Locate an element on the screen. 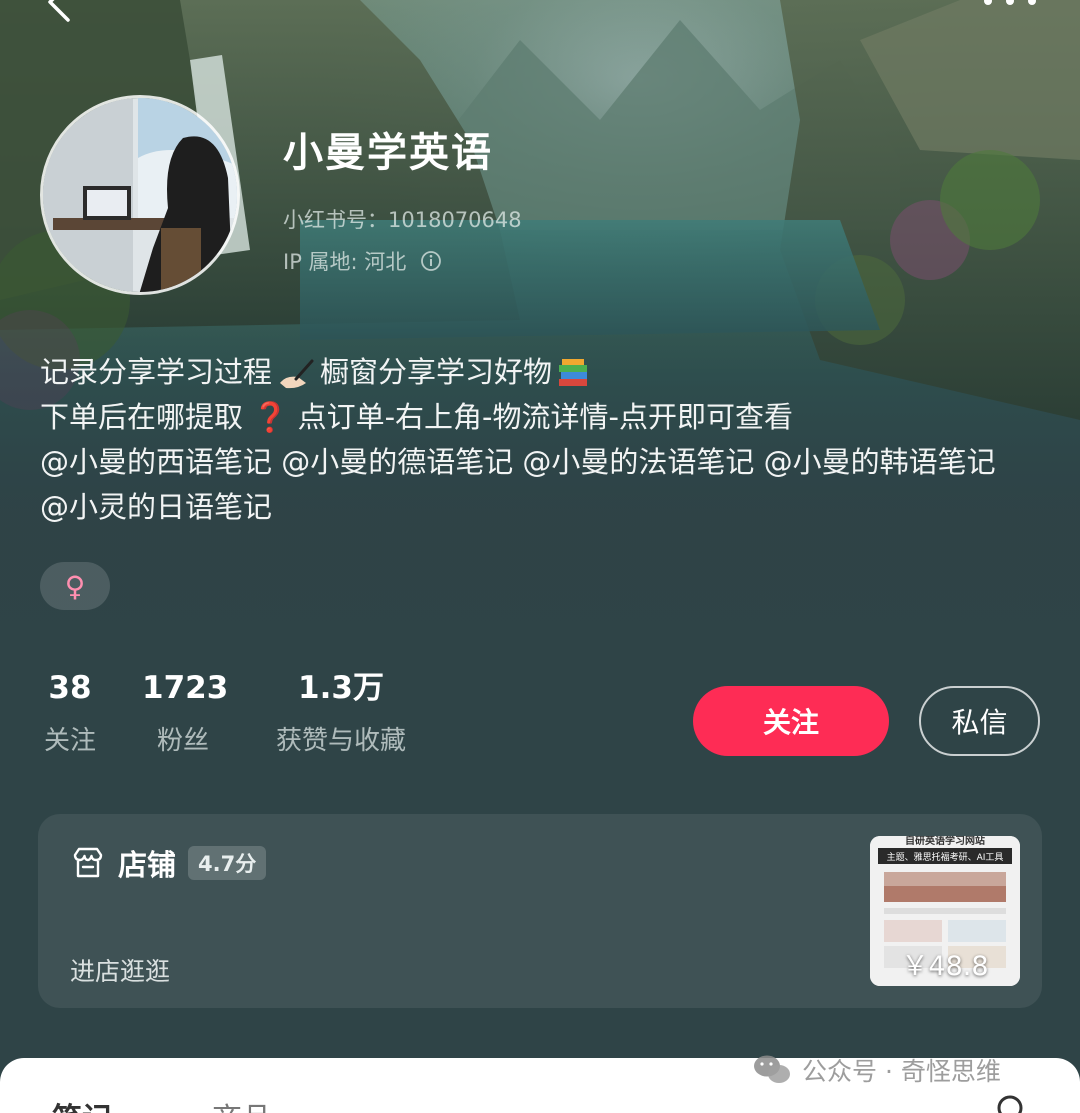 The width and height of the screenshot is (1080, 1113). watermark: 公众号 · 奇怪思维 is located at coordinates (876, 1070).